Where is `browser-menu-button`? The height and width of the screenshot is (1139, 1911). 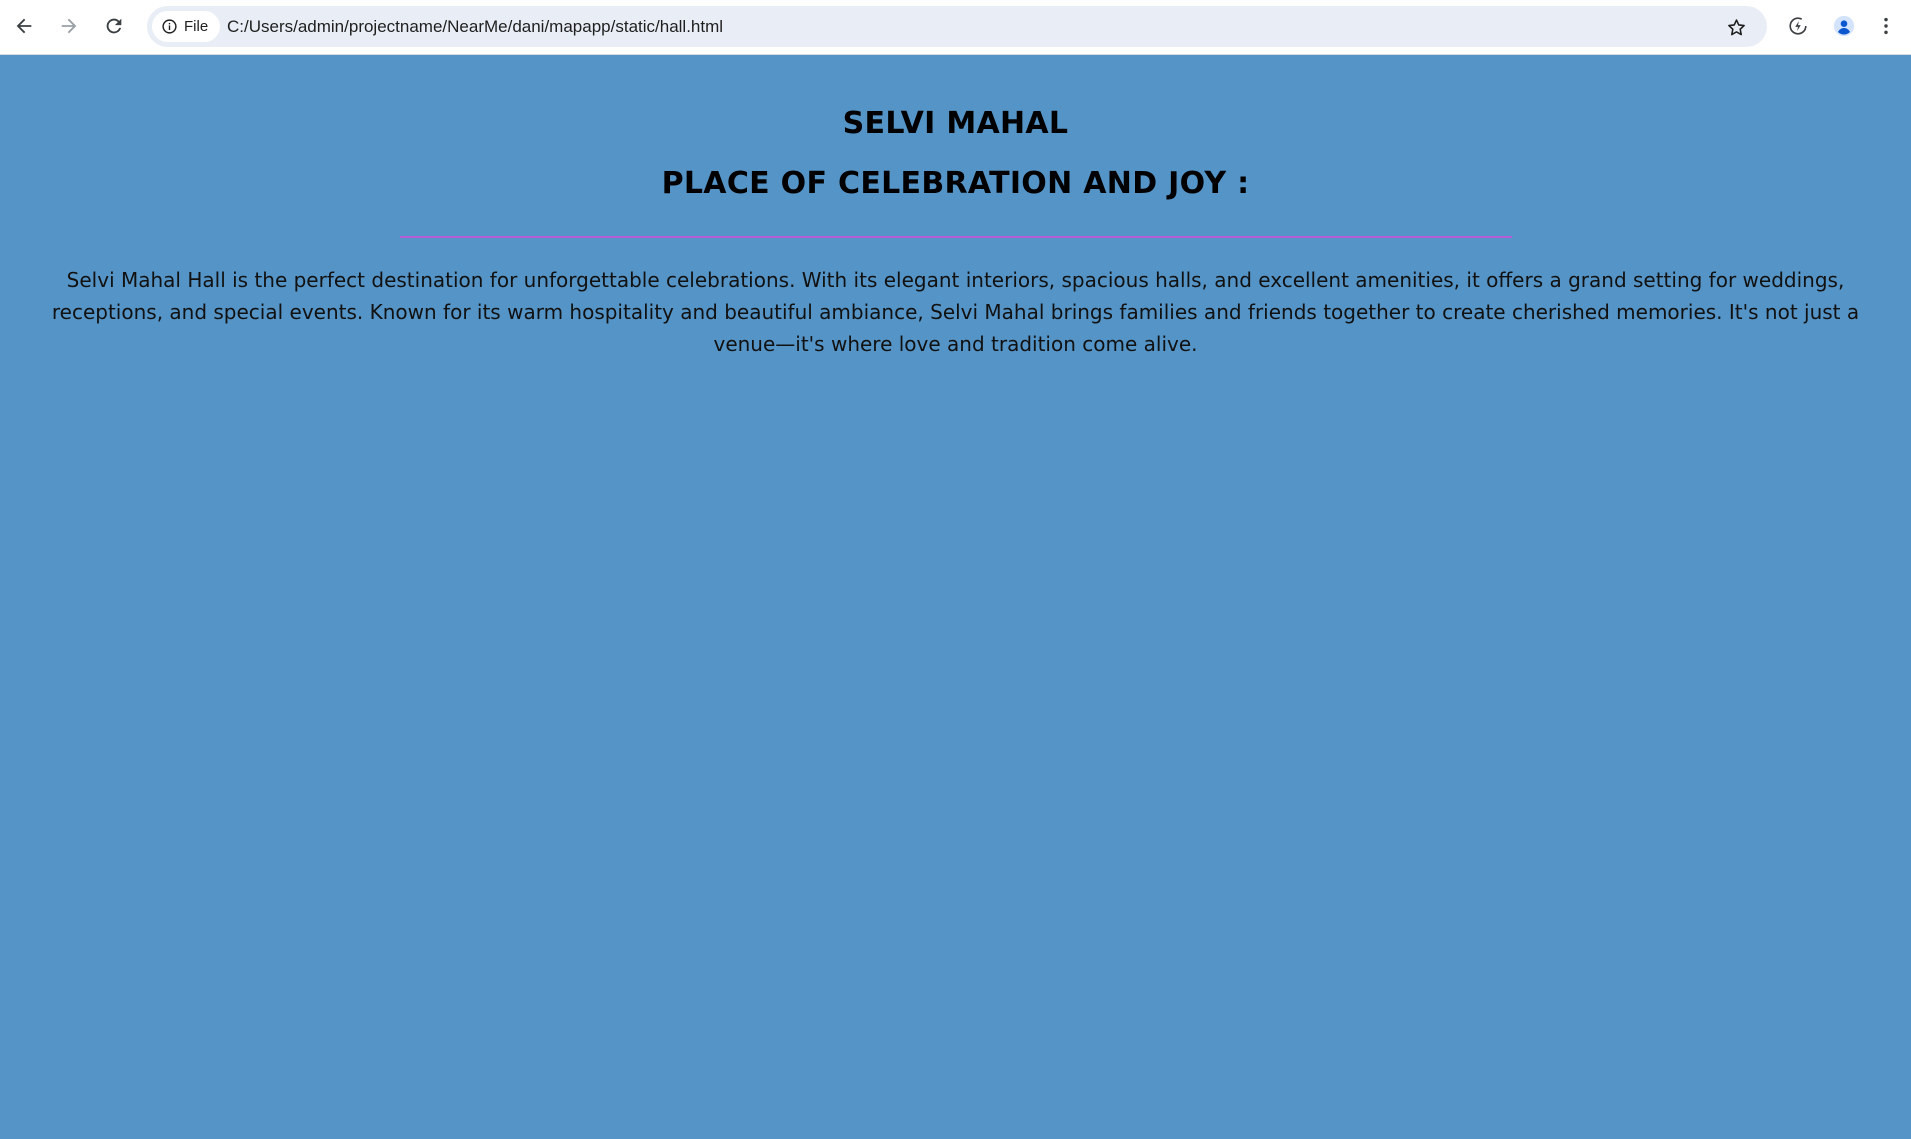 browser-menu-button is located at coordinates (1886, 26).